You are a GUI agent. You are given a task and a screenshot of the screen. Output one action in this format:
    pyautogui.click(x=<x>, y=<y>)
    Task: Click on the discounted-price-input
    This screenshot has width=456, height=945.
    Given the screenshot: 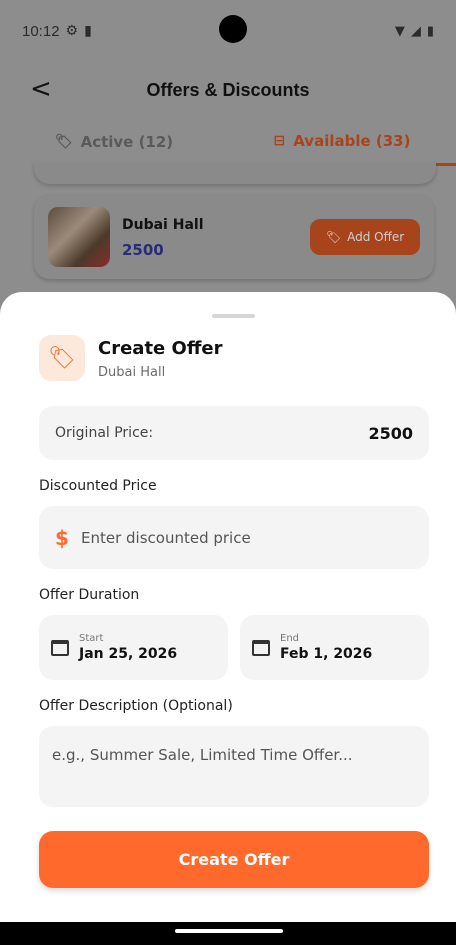 What is the action you would take?
    pyautogui.click(x=247, y=537)
    